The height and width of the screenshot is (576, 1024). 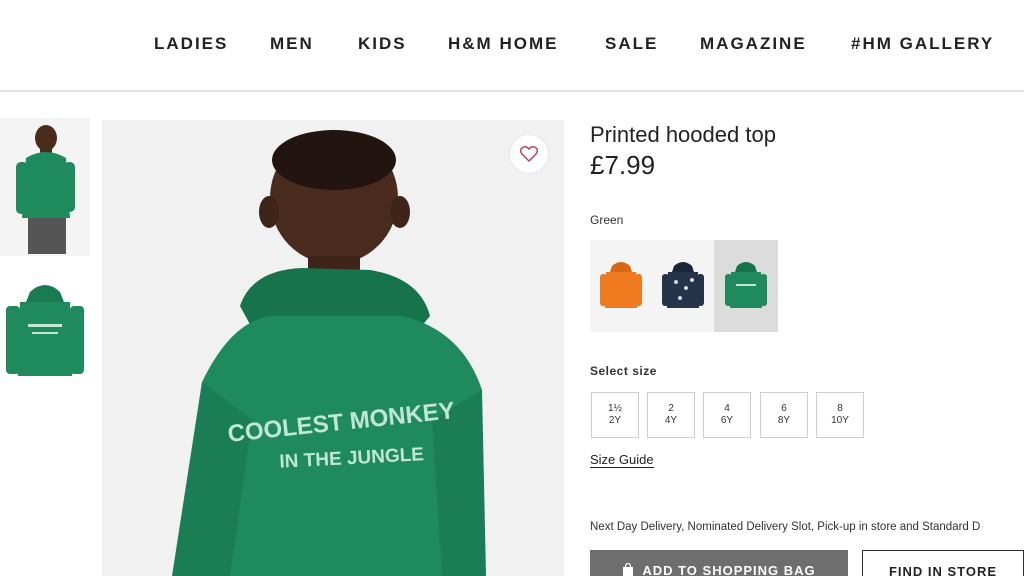 I want to click on size-age-bottom: 8Y, so click(x=784, y=420).